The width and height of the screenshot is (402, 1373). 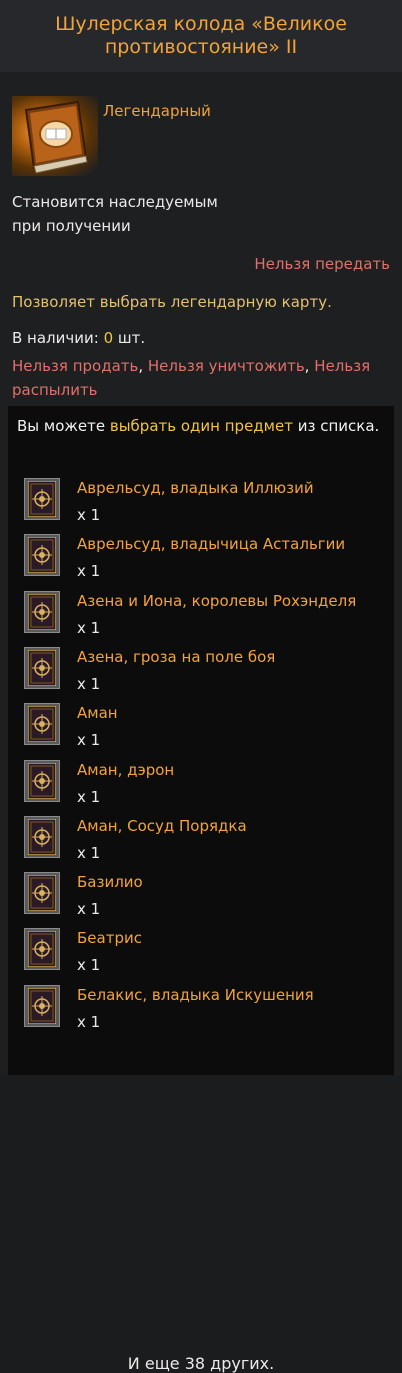 What do you see at coordinates (213, 618) in the screenshot?
I see `reward-item: Азена и Иона, королевы Рохэнделя x 1` at bounding box center [213, 618].